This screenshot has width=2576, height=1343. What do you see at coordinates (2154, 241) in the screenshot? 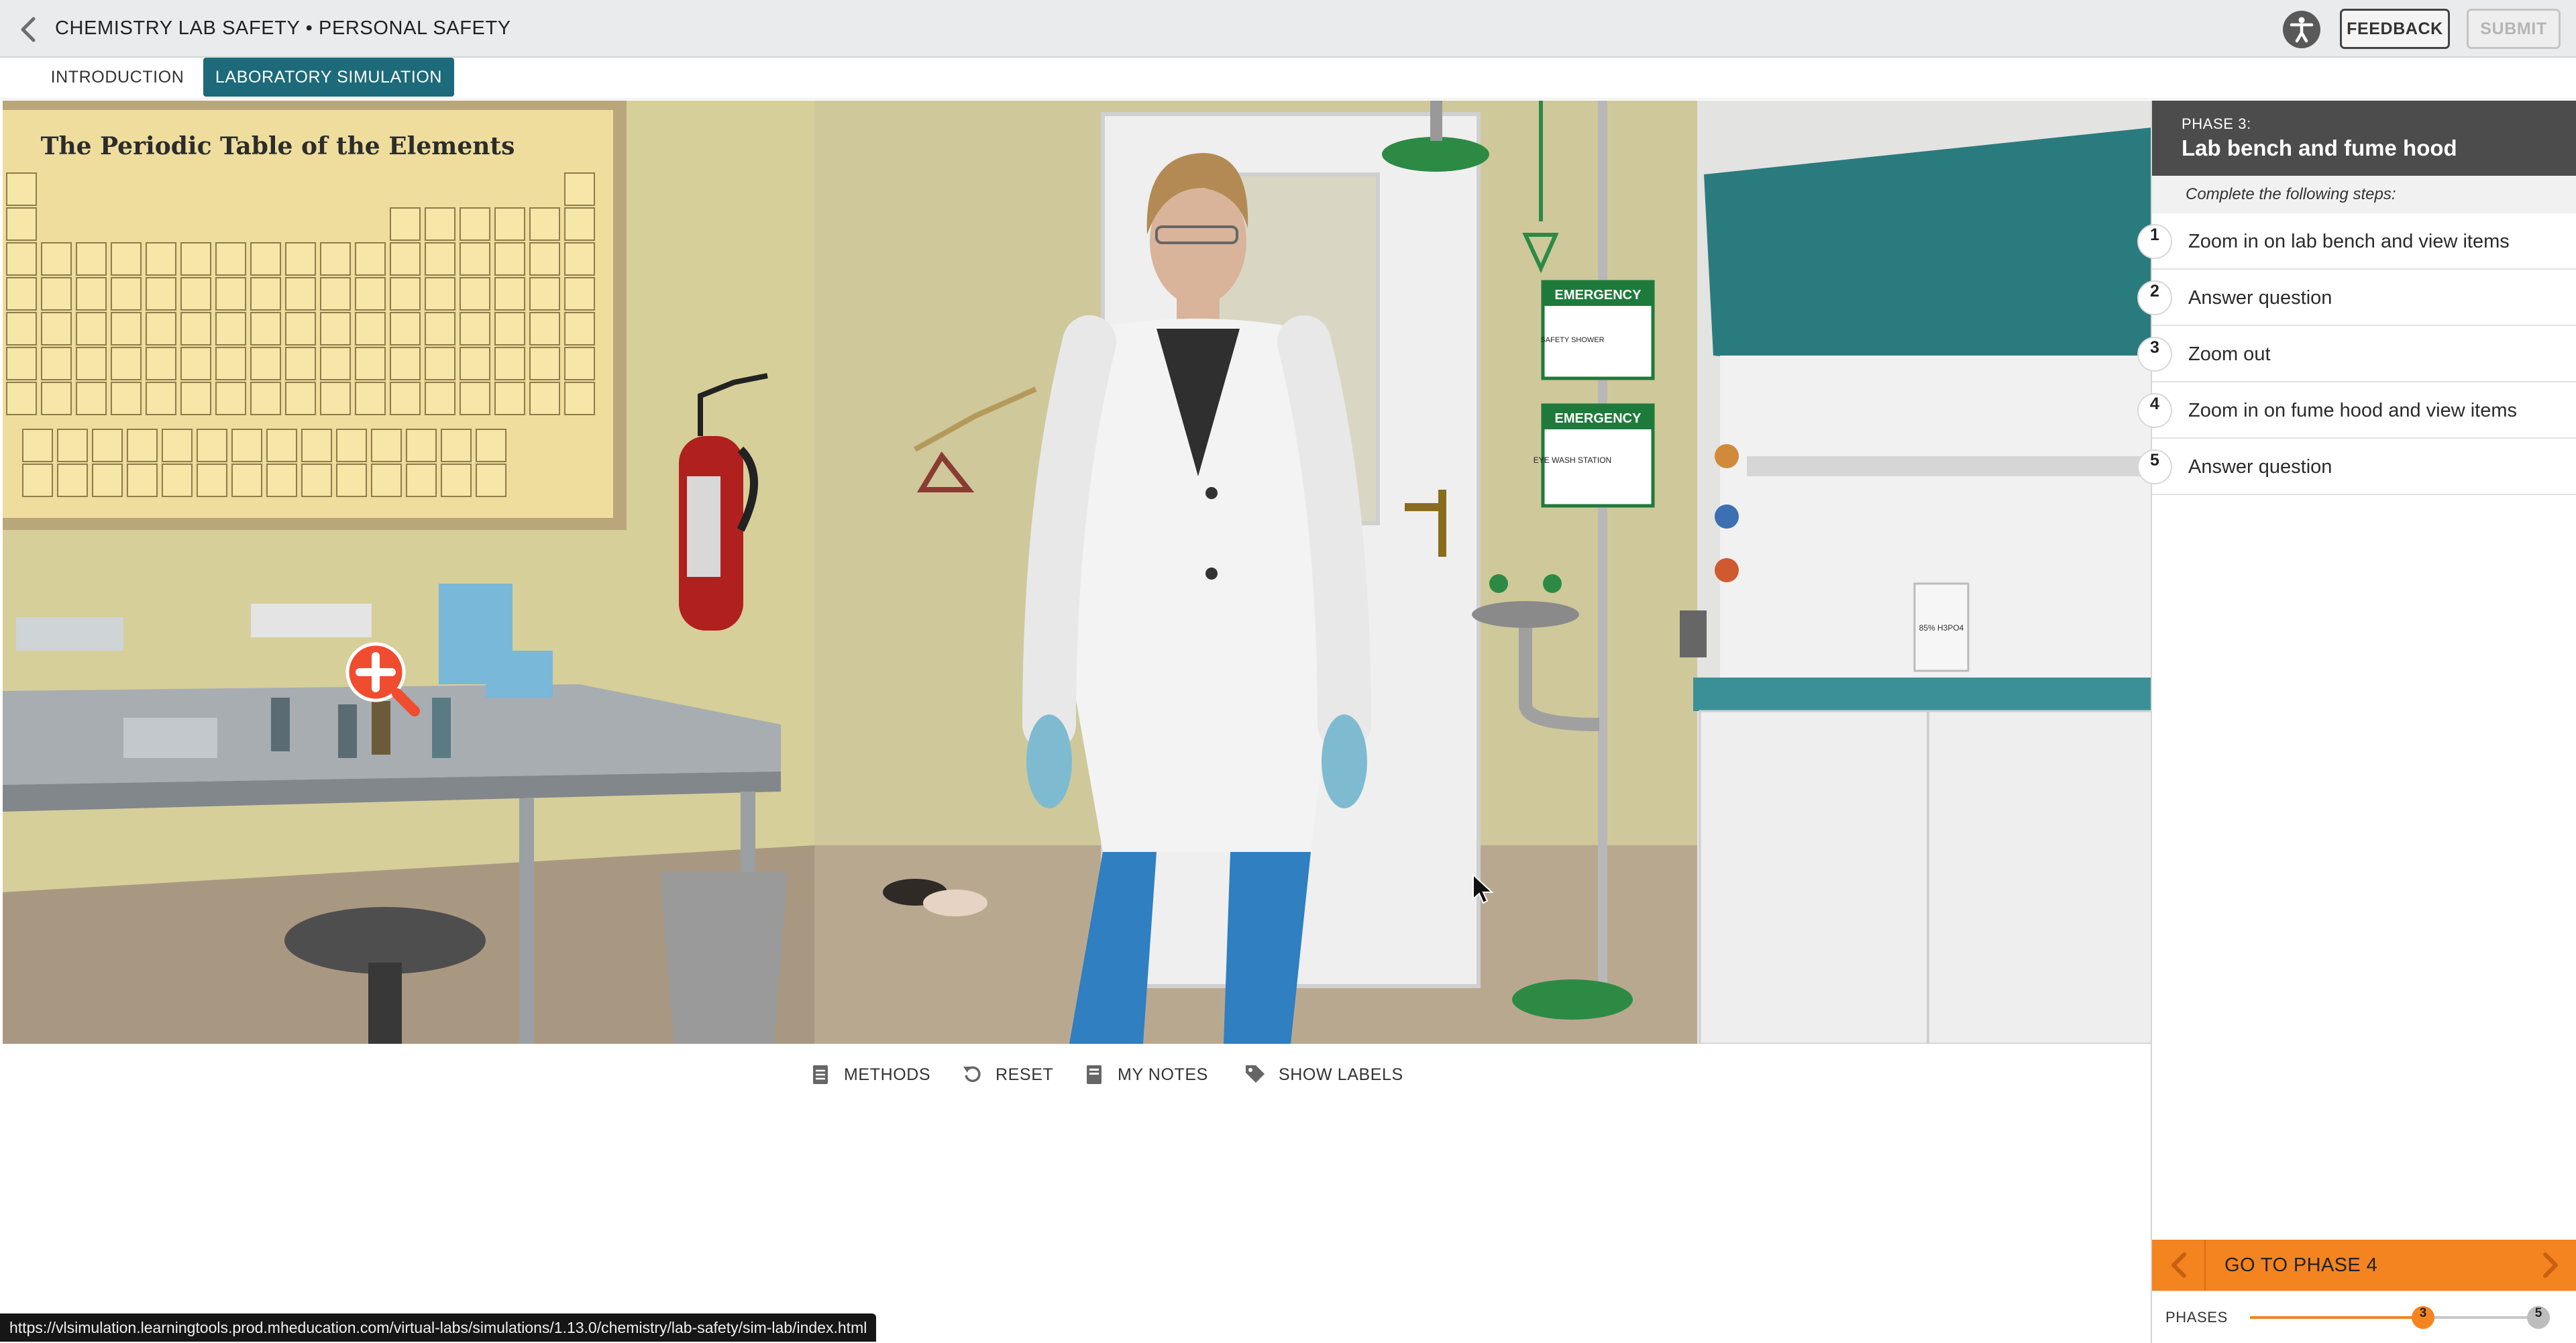
I see `step-number: 1` at bounding box center [2154, 241].